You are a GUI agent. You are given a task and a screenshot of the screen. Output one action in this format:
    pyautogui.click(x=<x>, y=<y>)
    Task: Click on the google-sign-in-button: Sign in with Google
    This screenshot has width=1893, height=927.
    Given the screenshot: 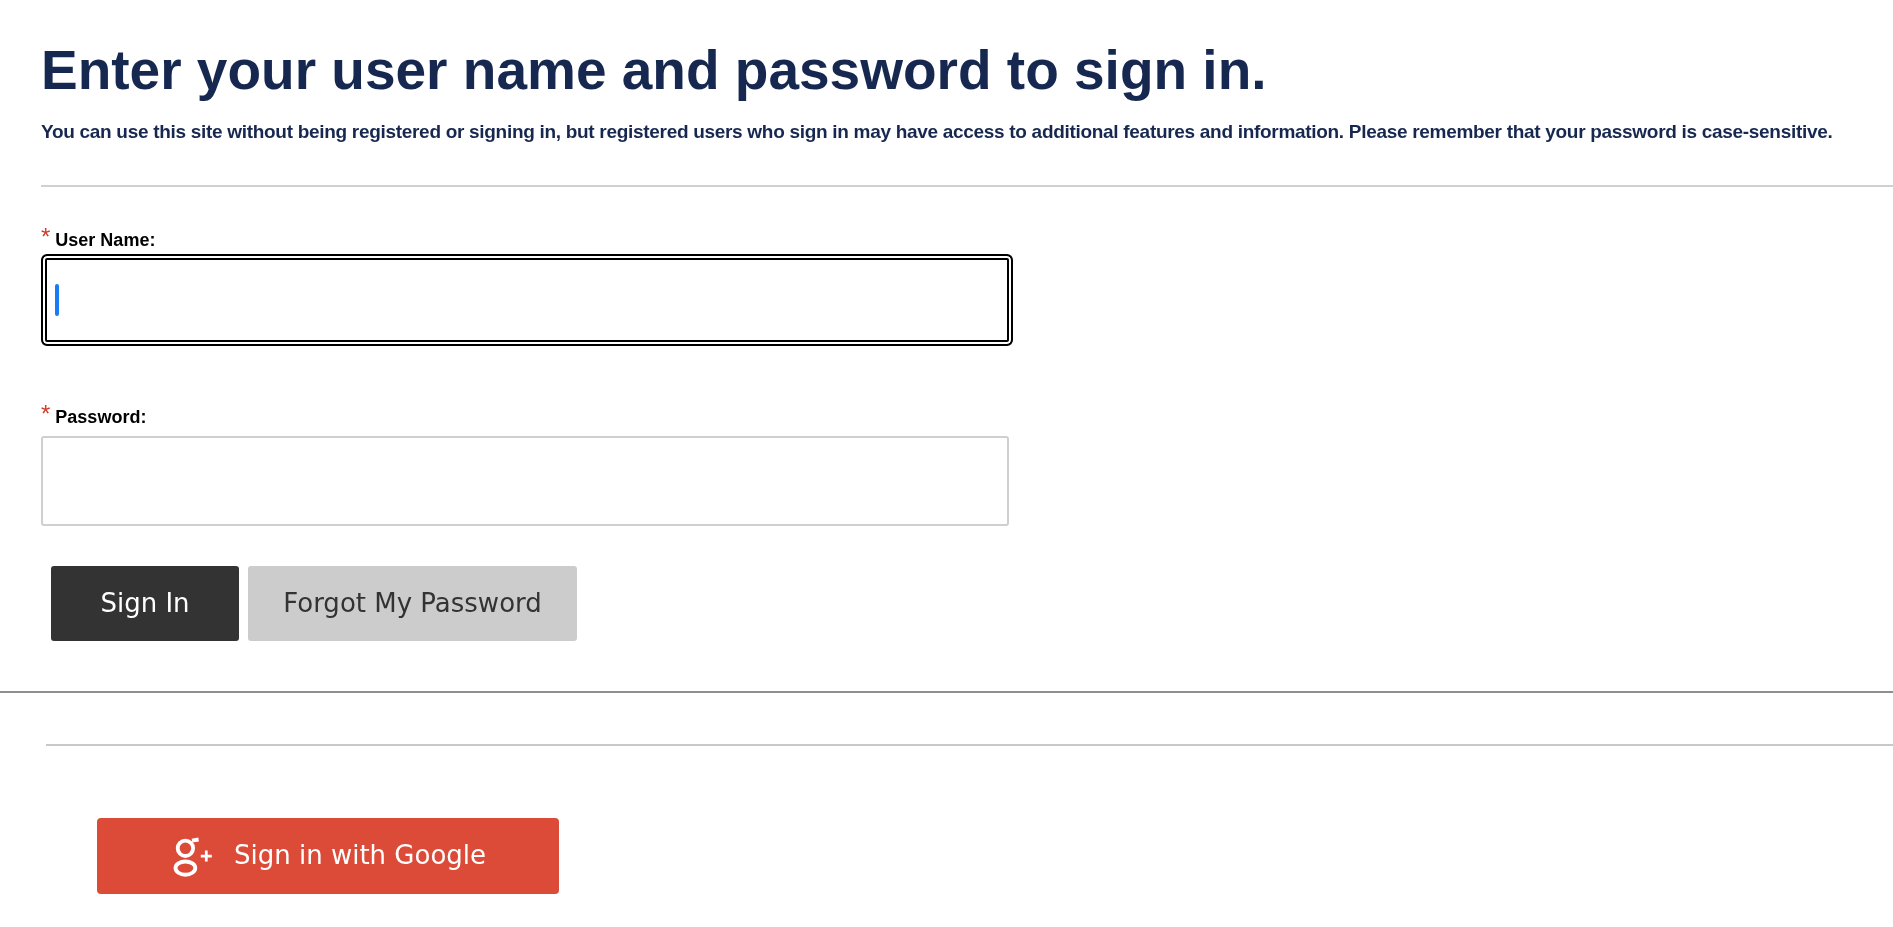 What is the action you would take?
    pyautogui.click(x=328, y=855)
    